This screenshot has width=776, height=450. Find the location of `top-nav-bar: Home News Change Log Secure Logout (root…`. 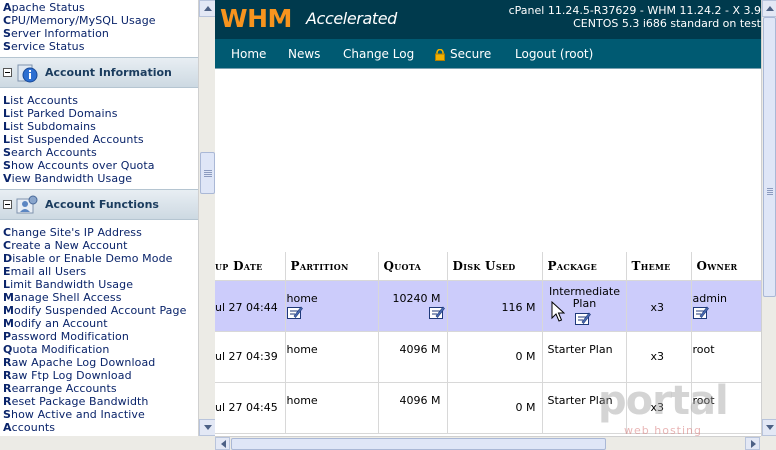

top-nav-bar: Home News Change Log Secure Logout (root… is located at coordinates (488, 53).